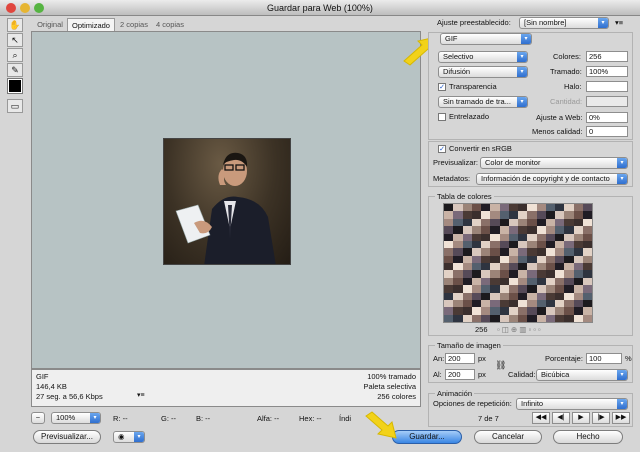 Image resolution: width=640 pixels, height=452 pixels. I want to click on first-frame-button: ◀◀, so click(541, 418).